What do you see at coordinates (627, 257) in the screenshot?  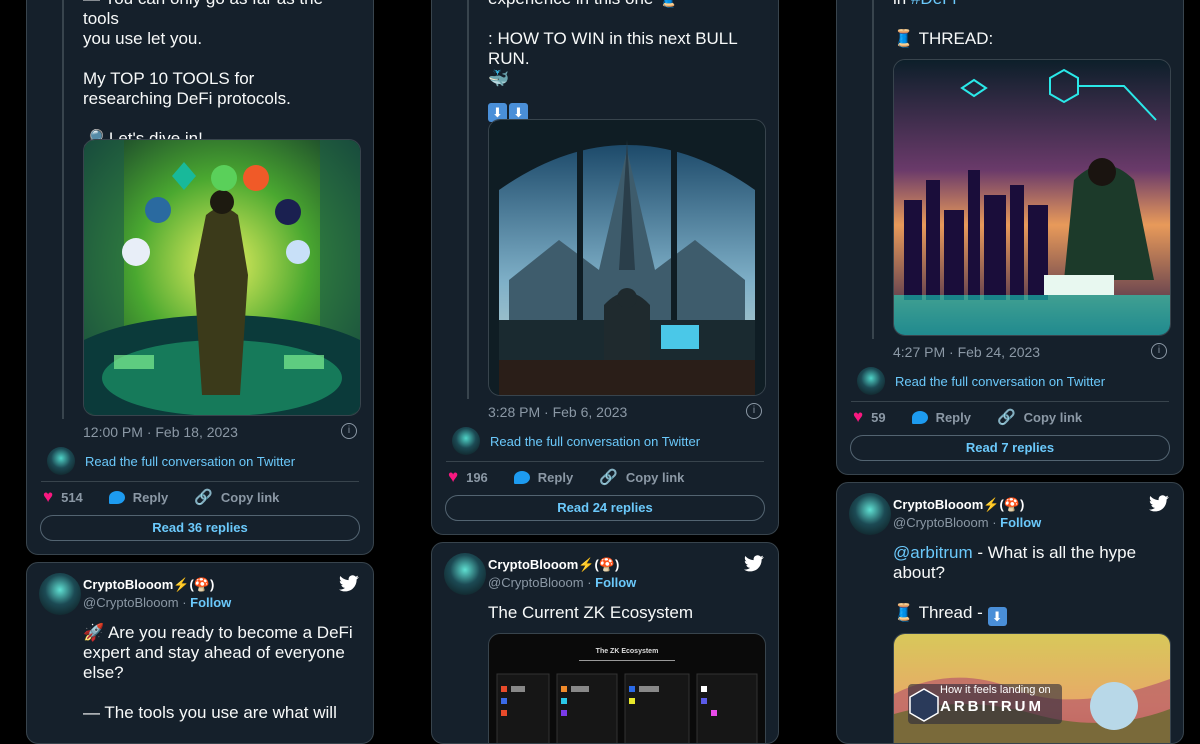 I see `tweet-image-bull-run` at bounding box center [627, 257].